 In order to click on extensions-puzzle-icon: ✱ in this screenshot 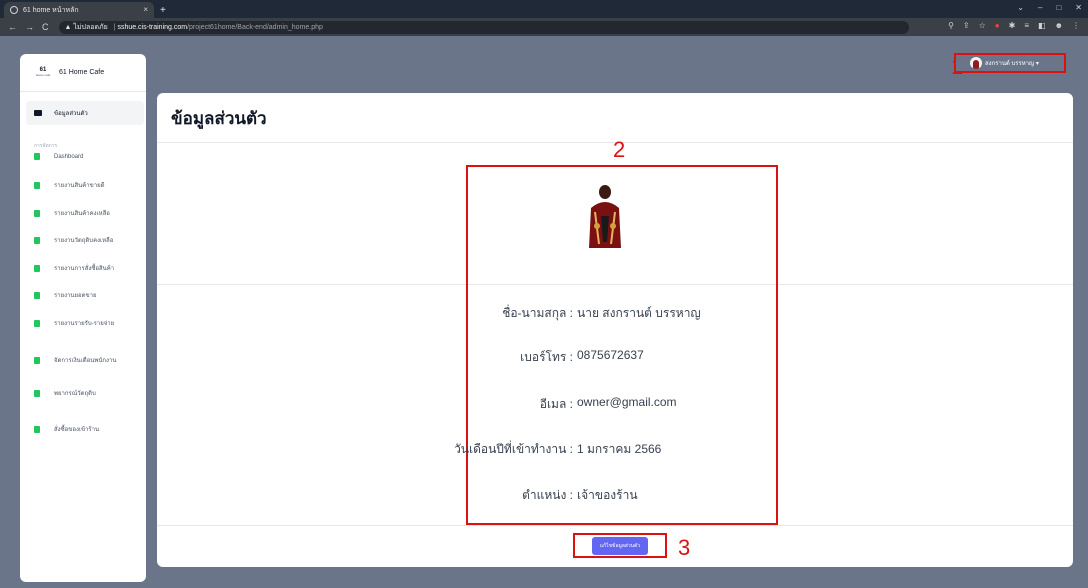, I will do `click(1012, 25)`.